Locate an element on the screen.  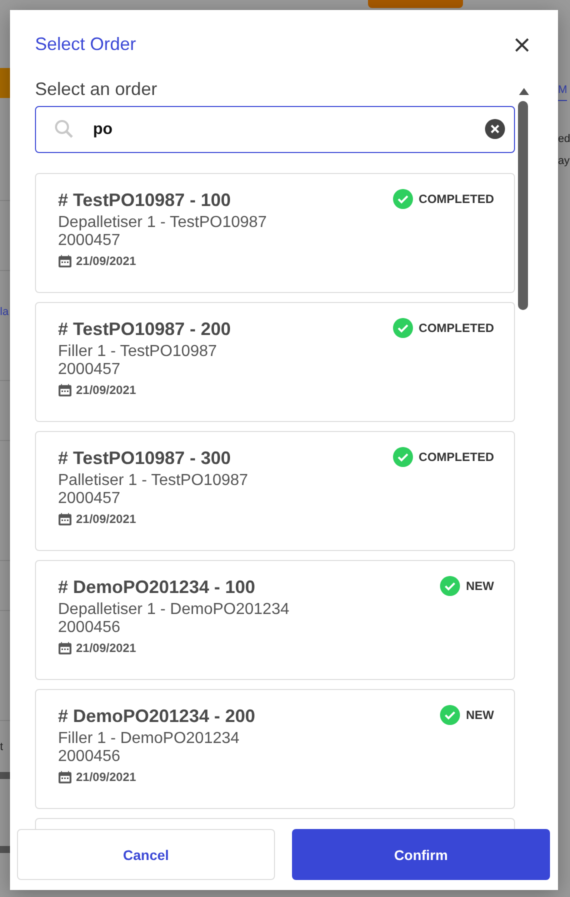
confirm-button: Confirm is located at coordinates (421, 854).